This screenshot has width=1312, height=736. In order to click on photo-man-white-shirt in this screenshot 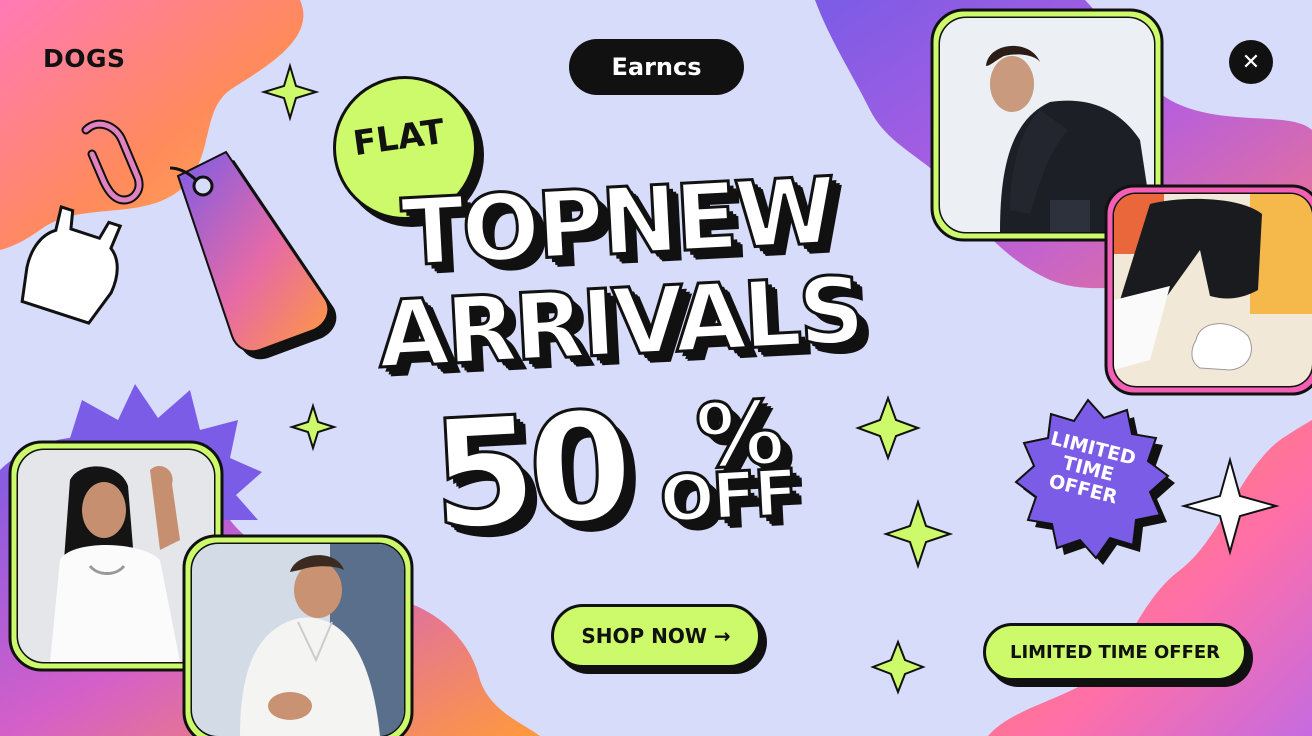, I will do `click(298, 635)`.